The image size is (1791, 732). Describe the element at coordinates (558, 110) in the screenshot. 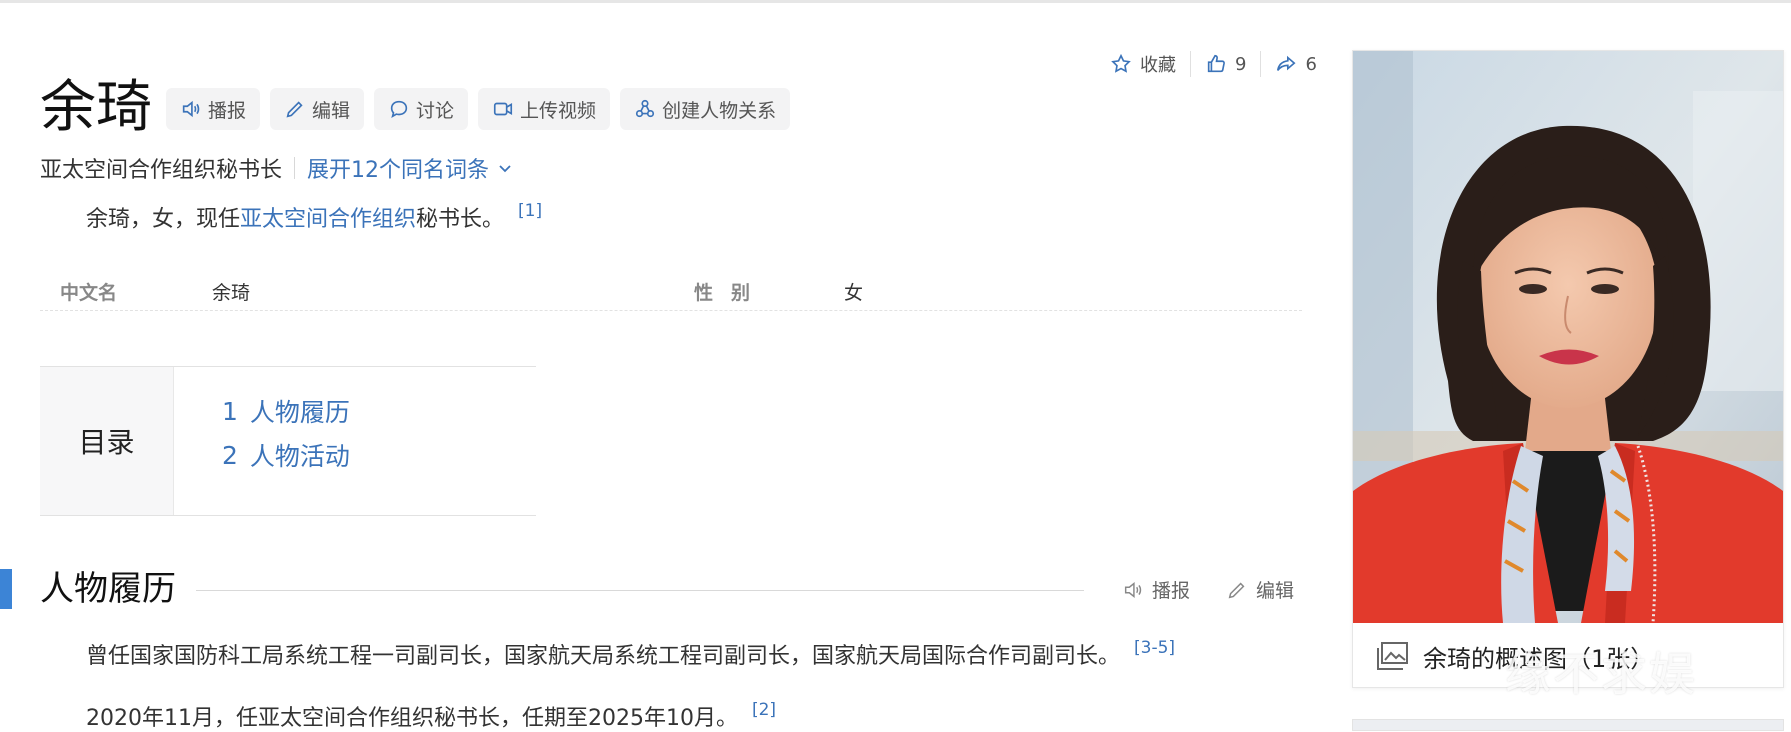

I see `upload-video-label: 上传视频` at that location.